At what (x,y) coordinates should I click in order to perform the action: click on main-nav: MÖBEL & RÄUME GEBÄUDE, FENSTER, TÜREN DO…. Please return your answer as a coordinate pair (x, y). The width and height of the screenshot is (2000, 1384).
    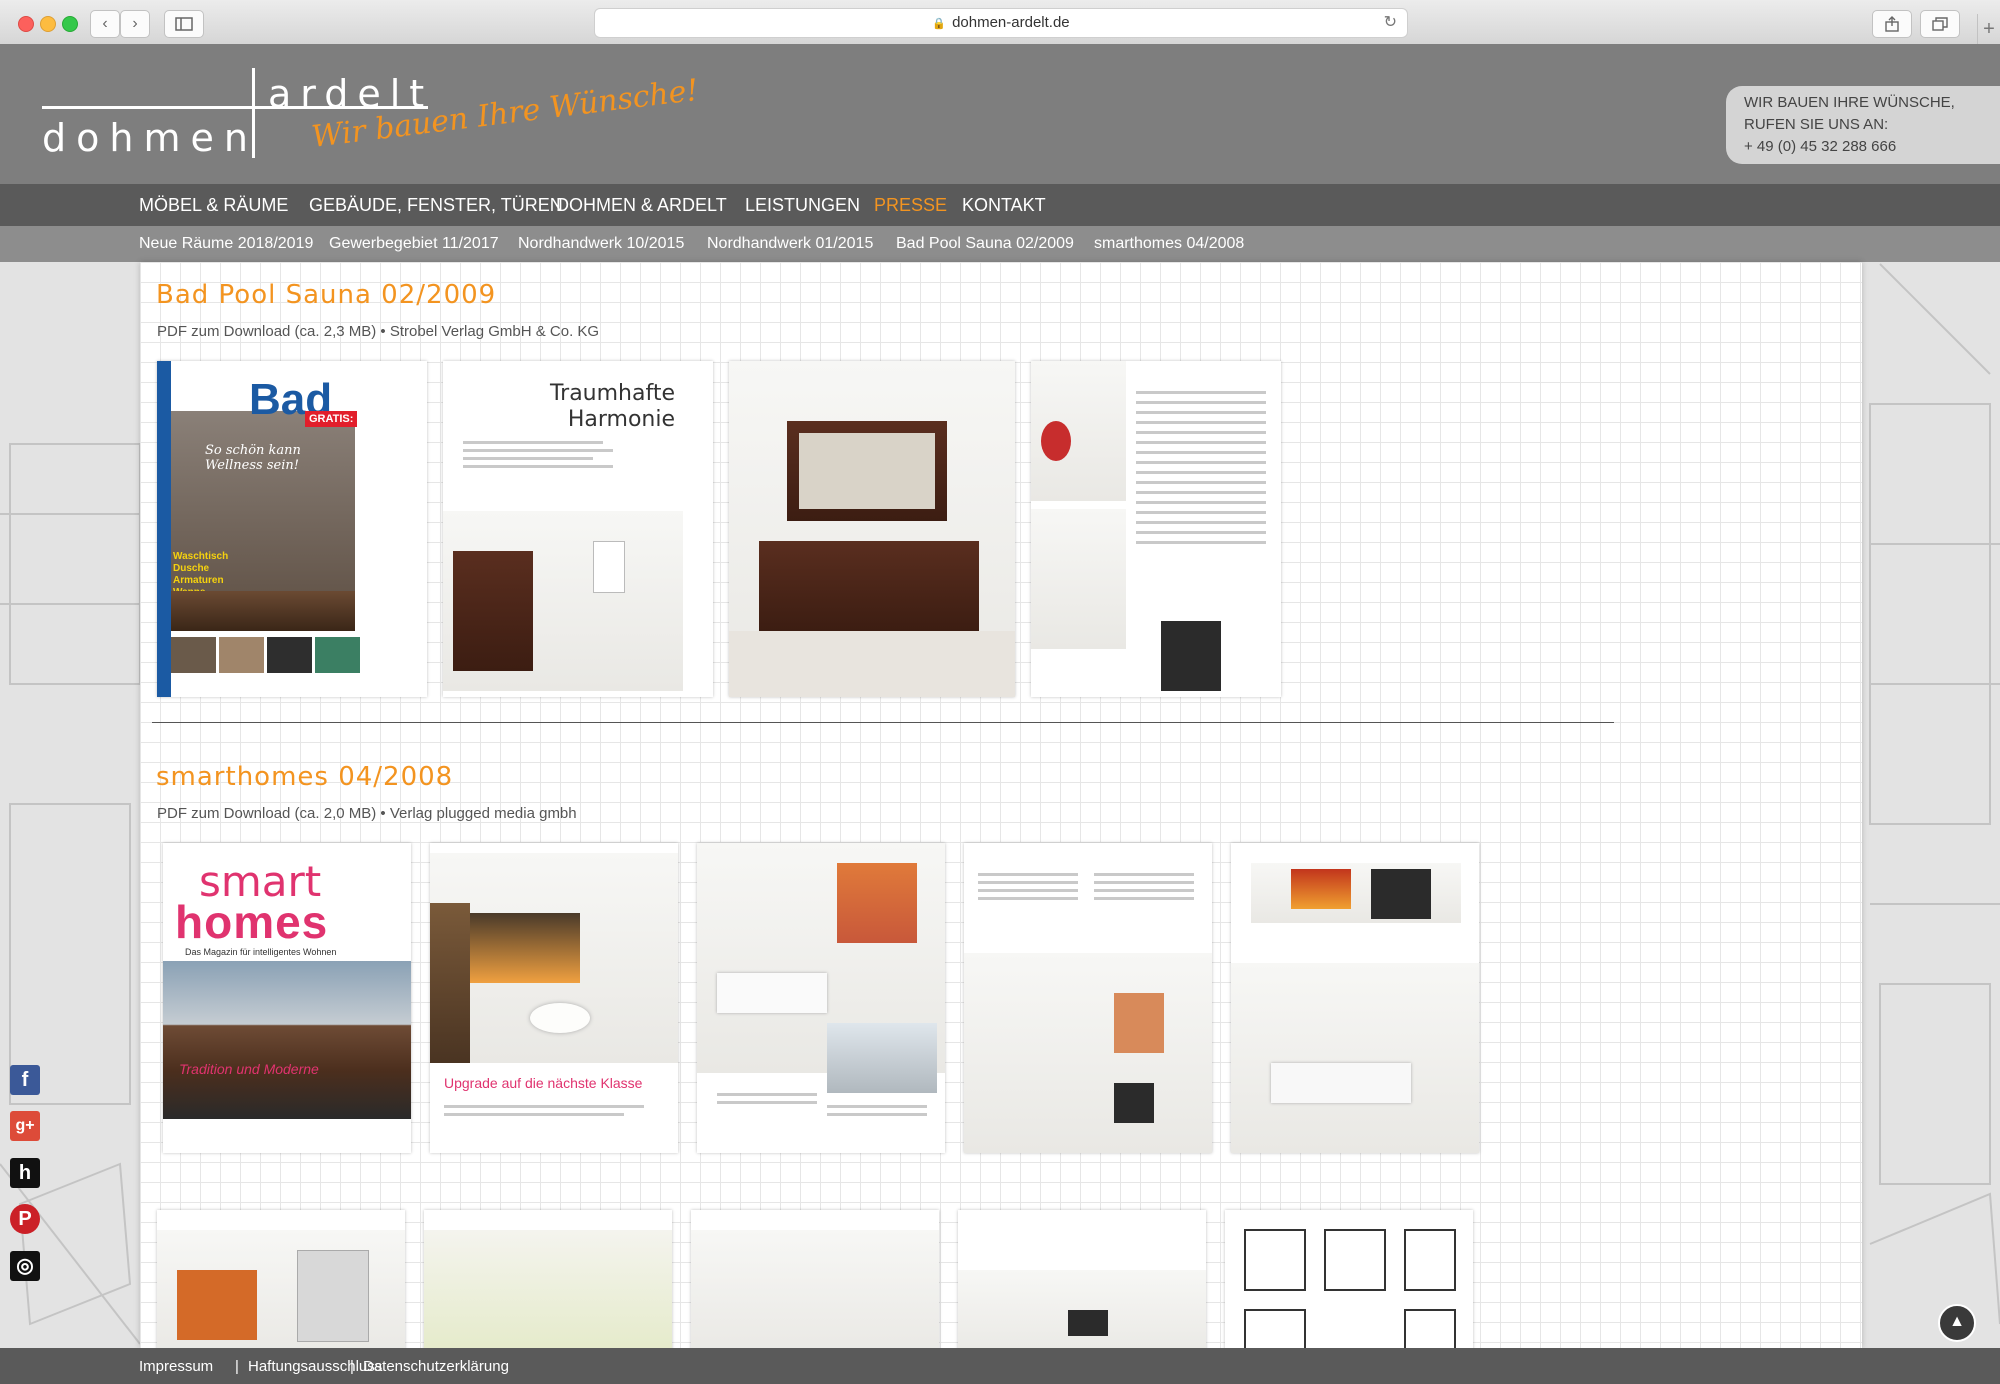
    Looking at the image, I should click on (1000, 205).